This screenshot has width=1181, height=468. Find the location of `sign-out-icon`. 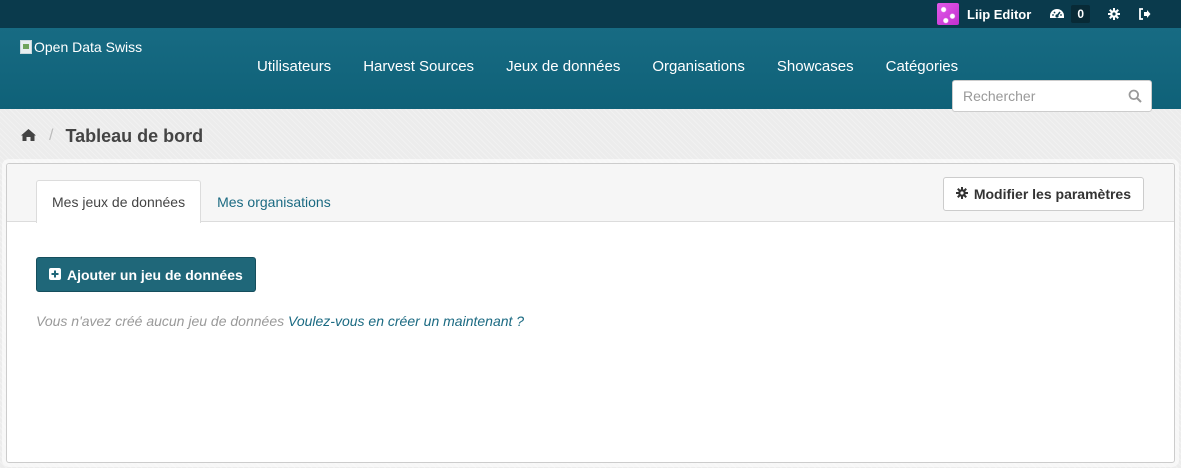

sign-out-icon is located at coordinates (1144, 14).